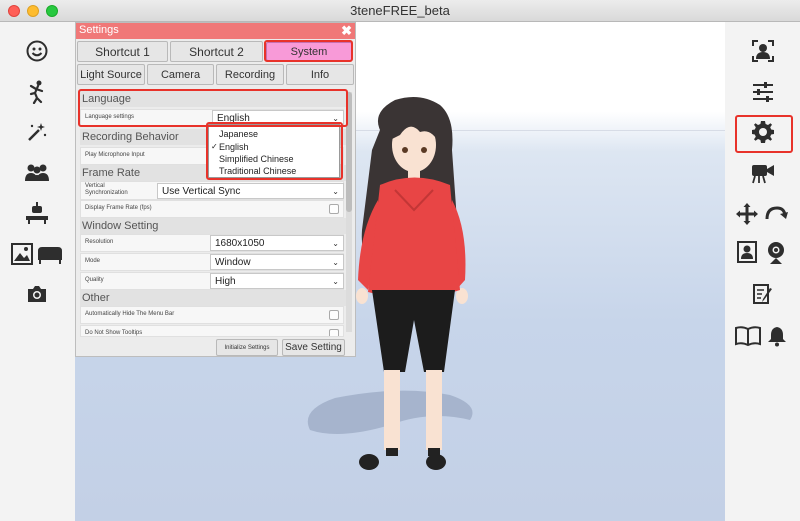 The width and height of the screenshot is (800, 521). What do you see at coordinates (215, 226) in the screenshot?
I see `section-window-setting: Window Setting` at bounding box center [215, 226].